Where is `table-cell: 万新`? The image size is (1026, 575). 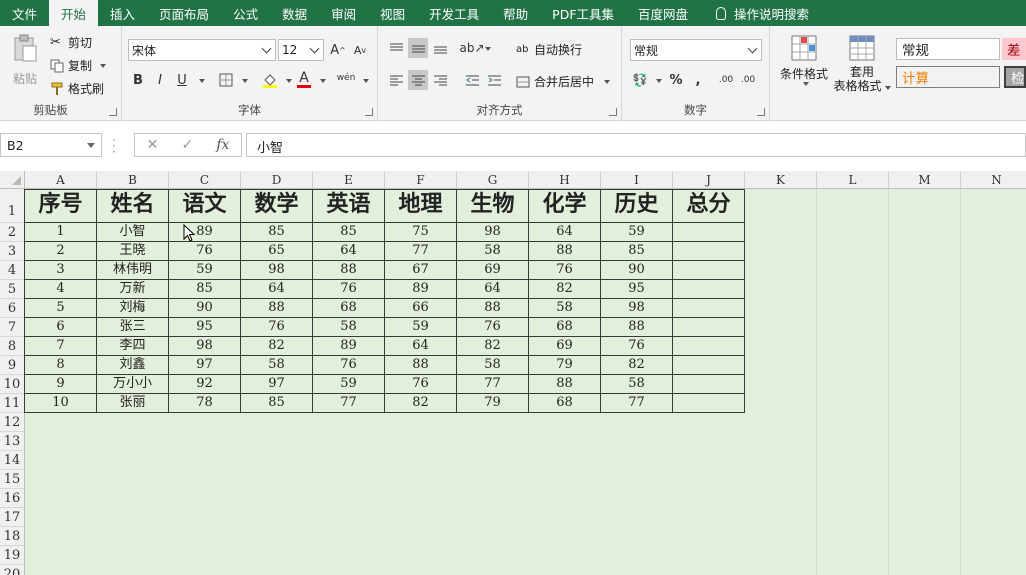 table-cell: 万新 is located at coordinates (133, 289).